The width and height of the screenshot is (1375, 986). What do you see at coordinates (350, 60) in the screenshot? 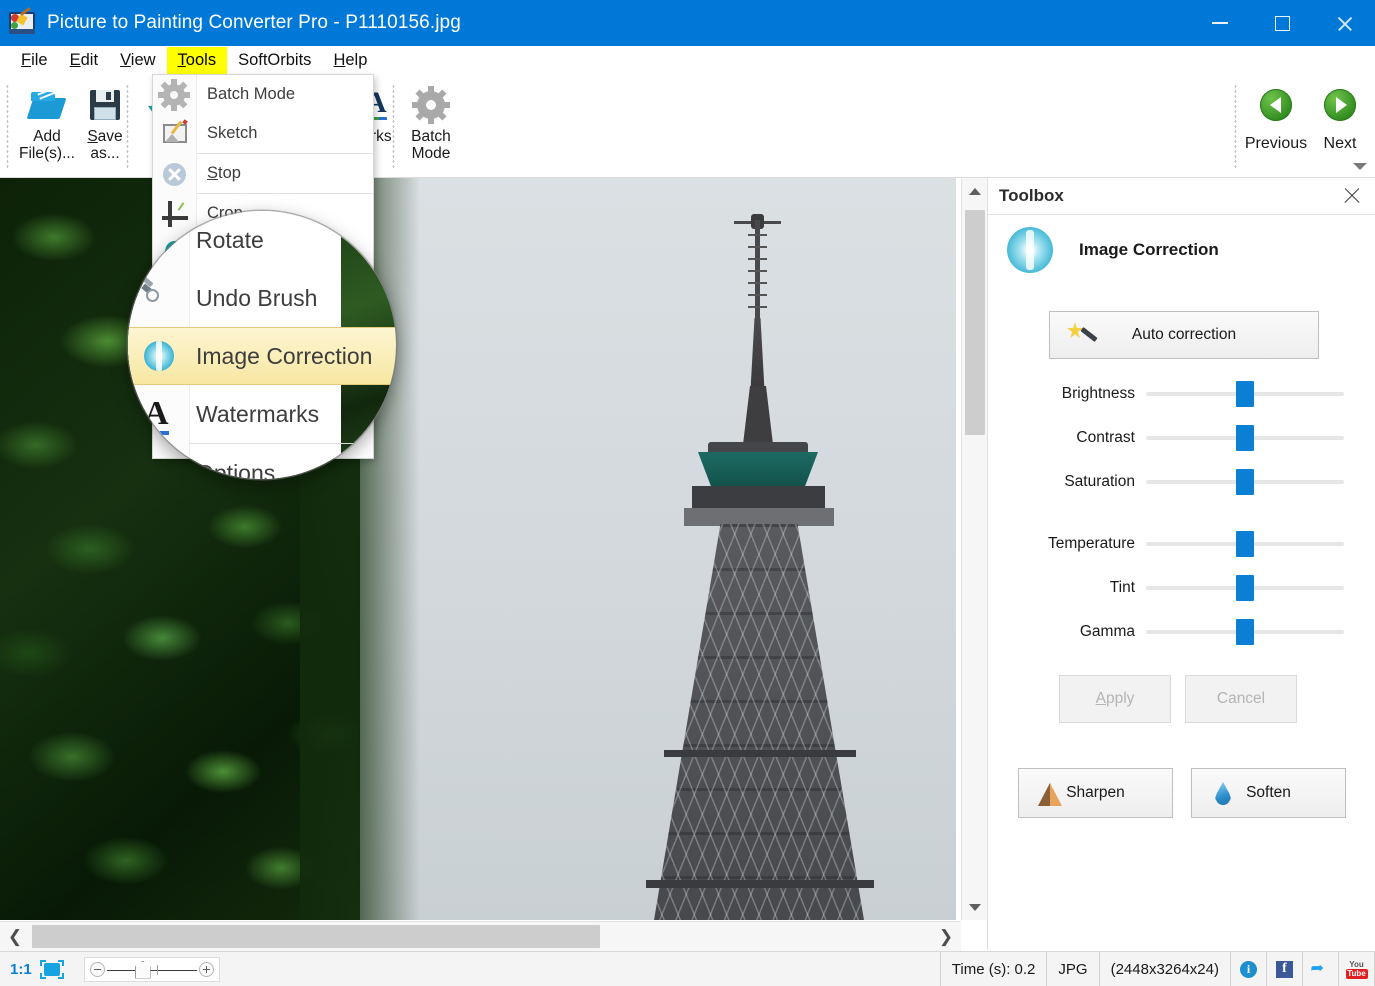
I see `menu-help: Help` at bounding box center [350, 60].